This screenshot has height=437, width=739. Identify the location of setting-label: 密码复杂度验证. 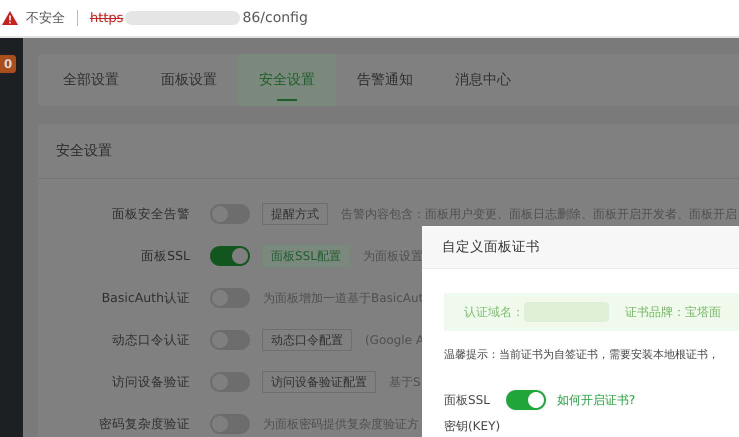
(144, 424).